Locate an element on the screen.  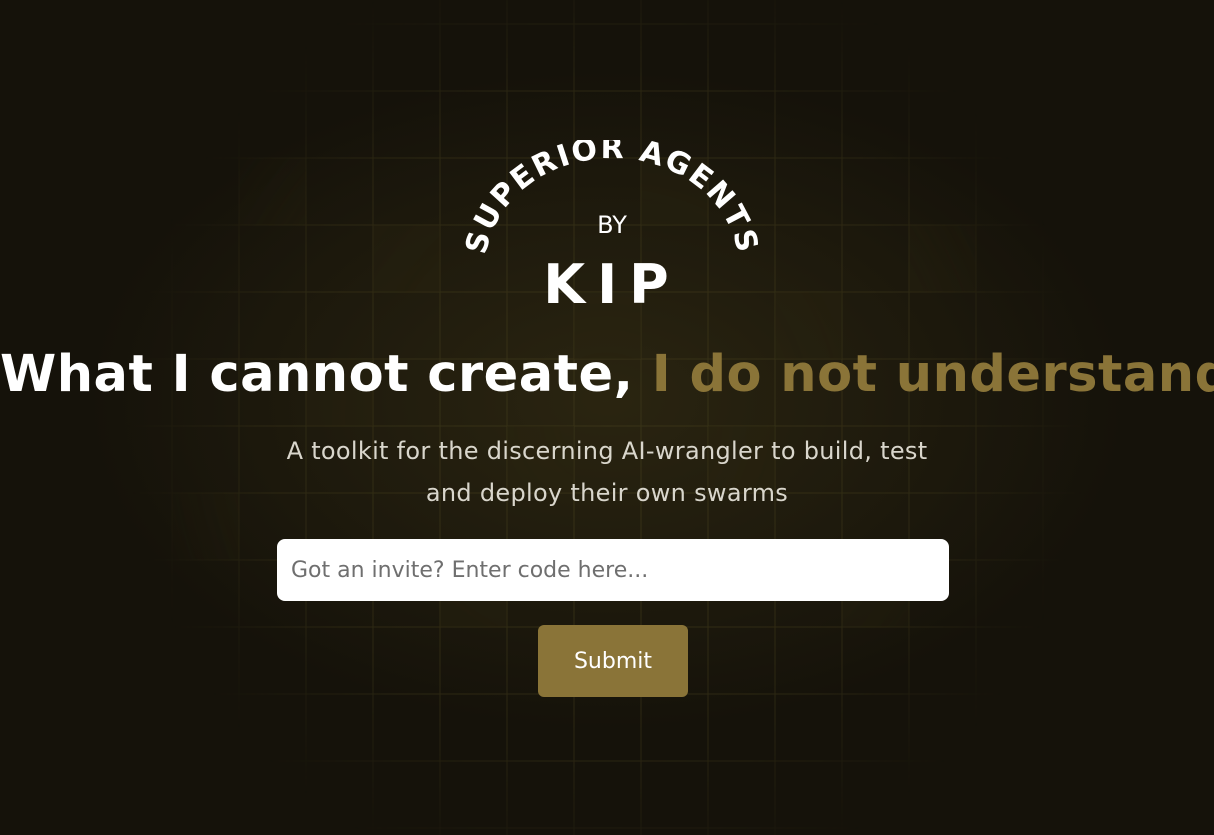
logo-by-text: BY is located at coordinates (612, 225).